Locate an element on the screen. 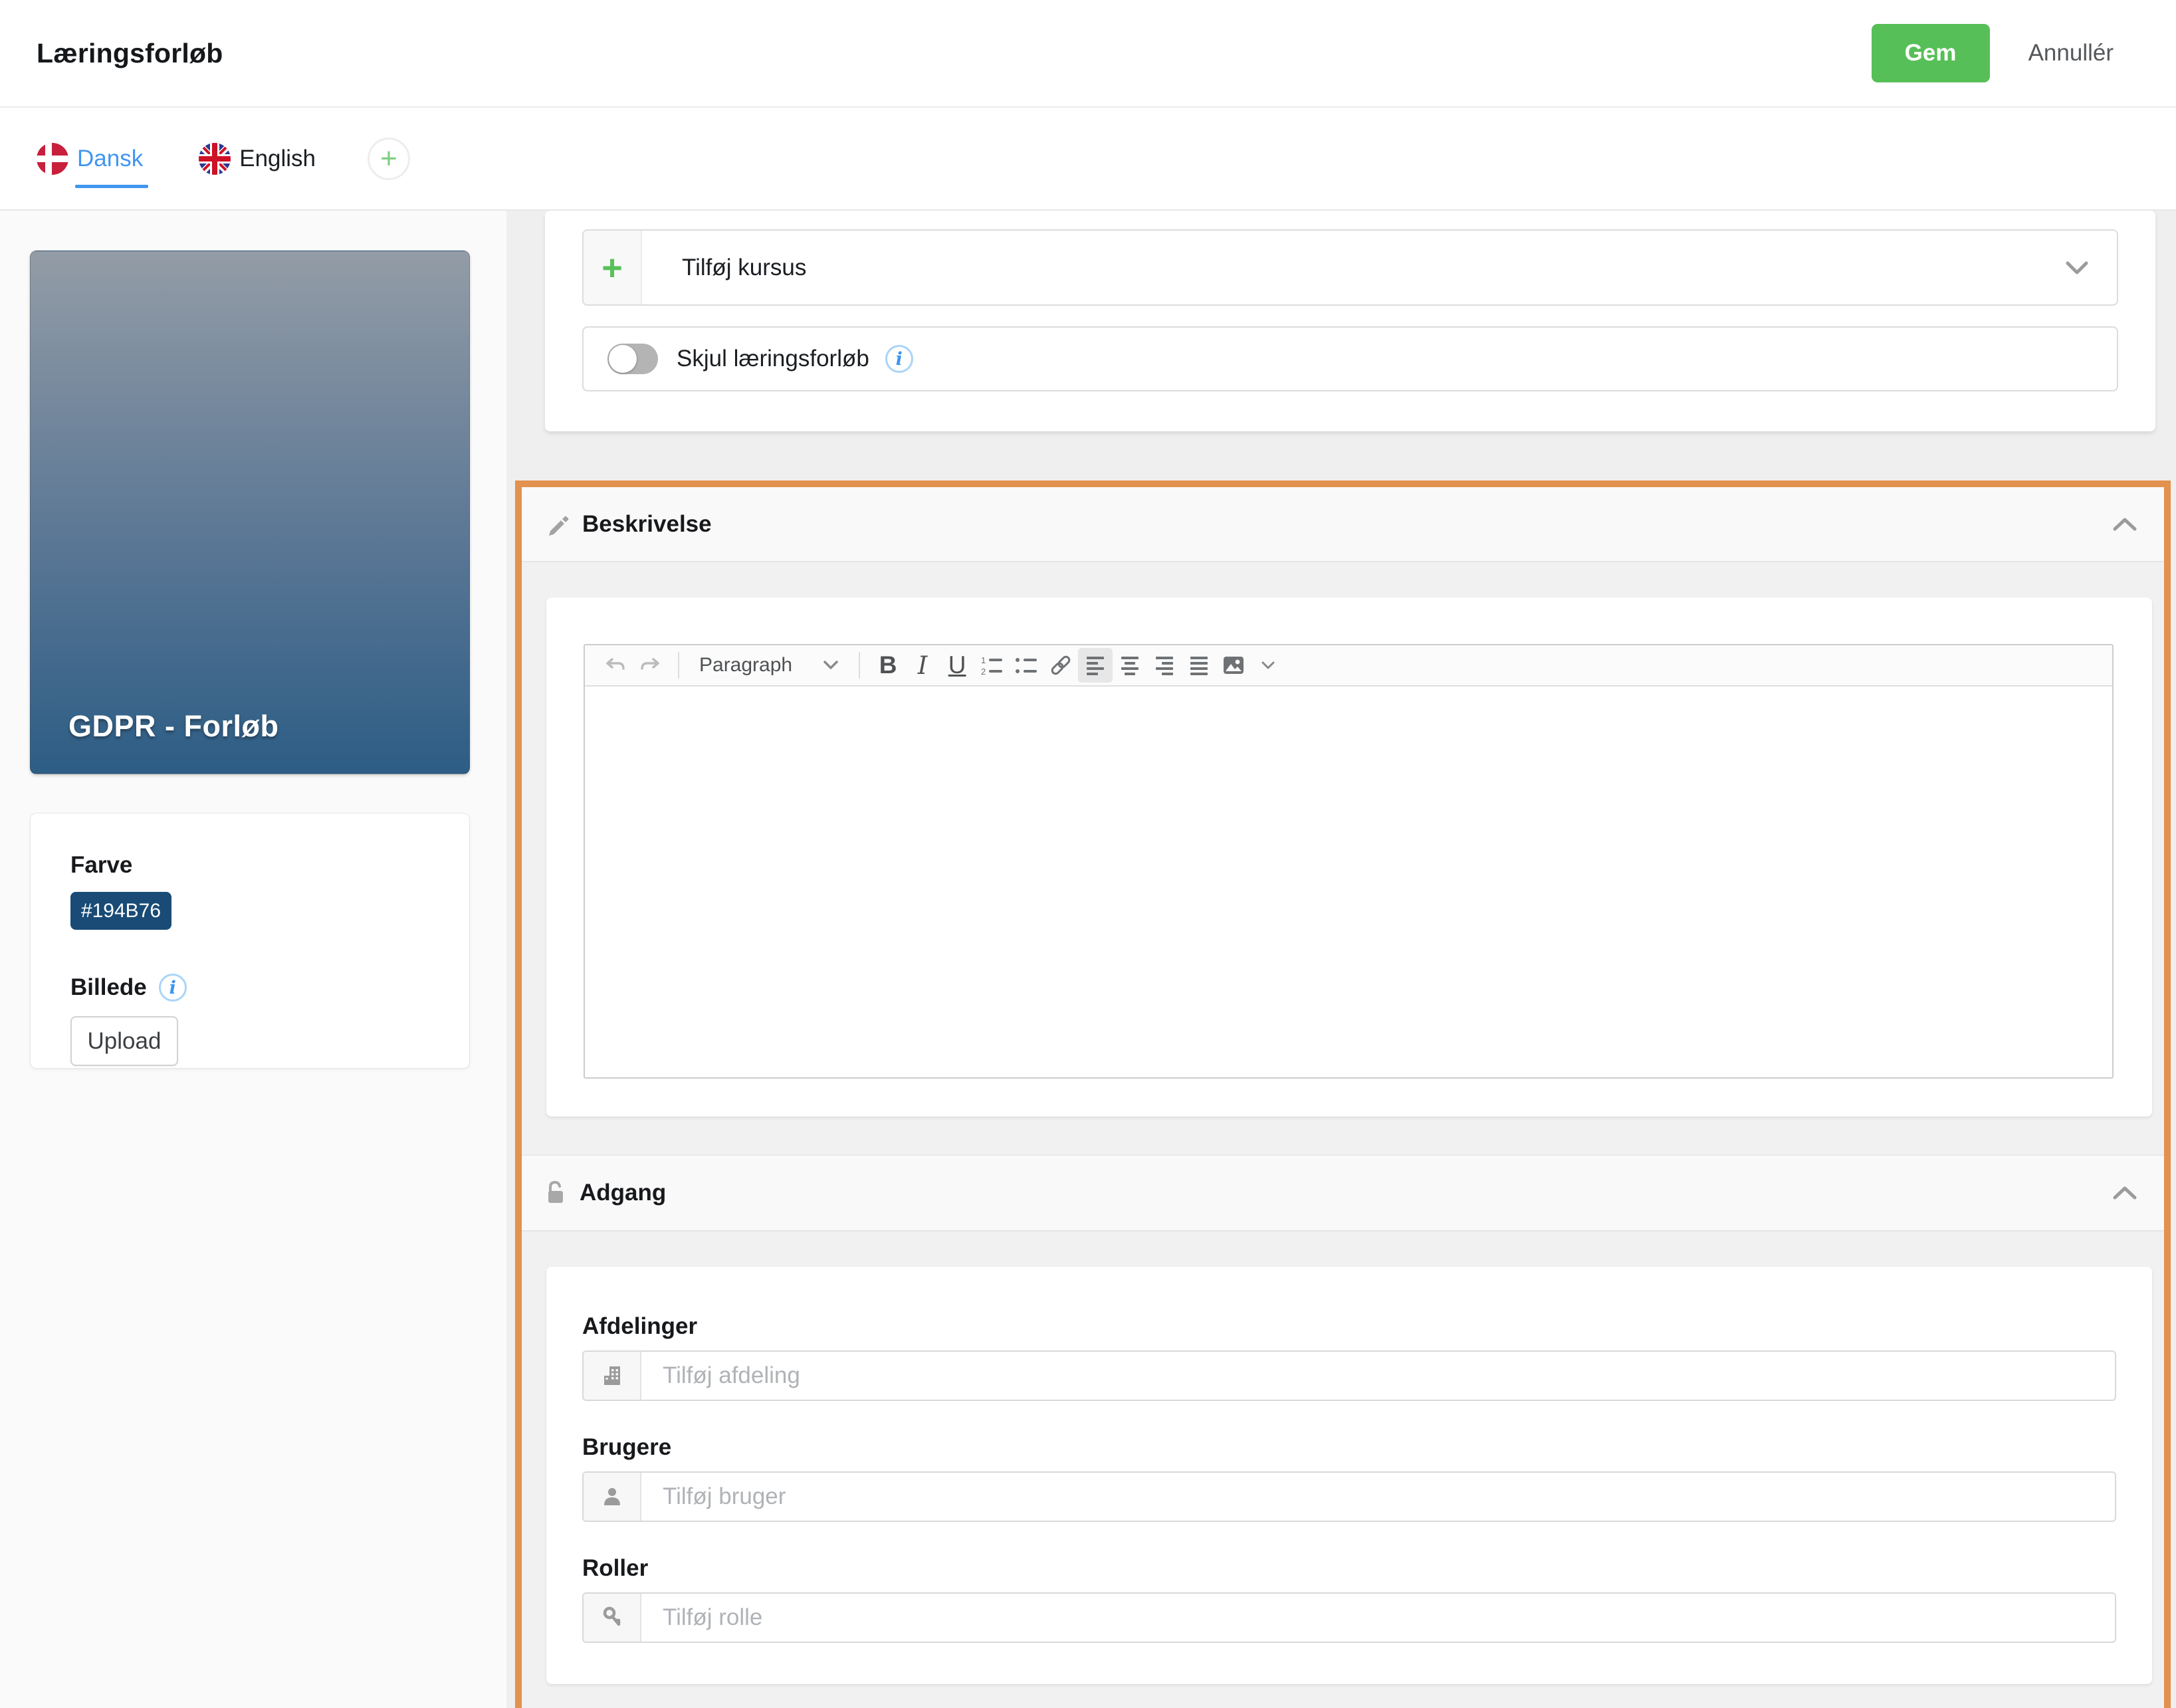  underline-button: U is located at coordinates (957, 665).